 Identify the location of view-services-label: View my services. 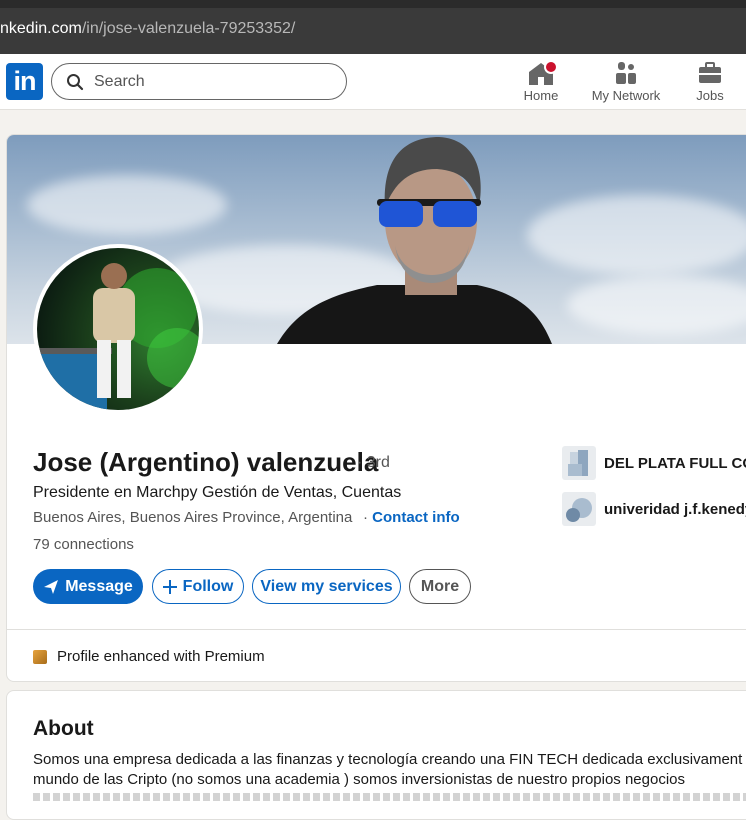
(326, 586).